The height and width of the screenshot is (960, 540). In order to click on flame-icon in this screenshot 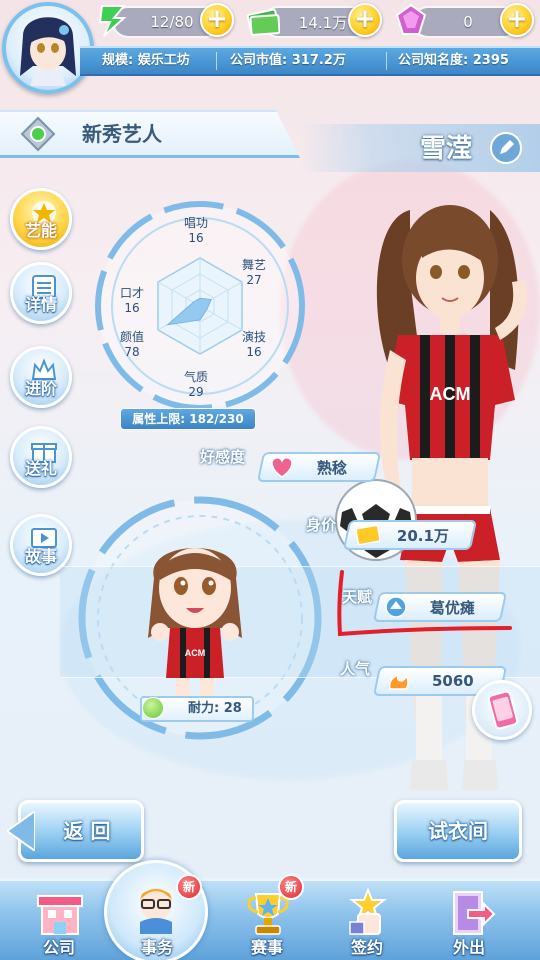, I will do `click(398, 681)`.